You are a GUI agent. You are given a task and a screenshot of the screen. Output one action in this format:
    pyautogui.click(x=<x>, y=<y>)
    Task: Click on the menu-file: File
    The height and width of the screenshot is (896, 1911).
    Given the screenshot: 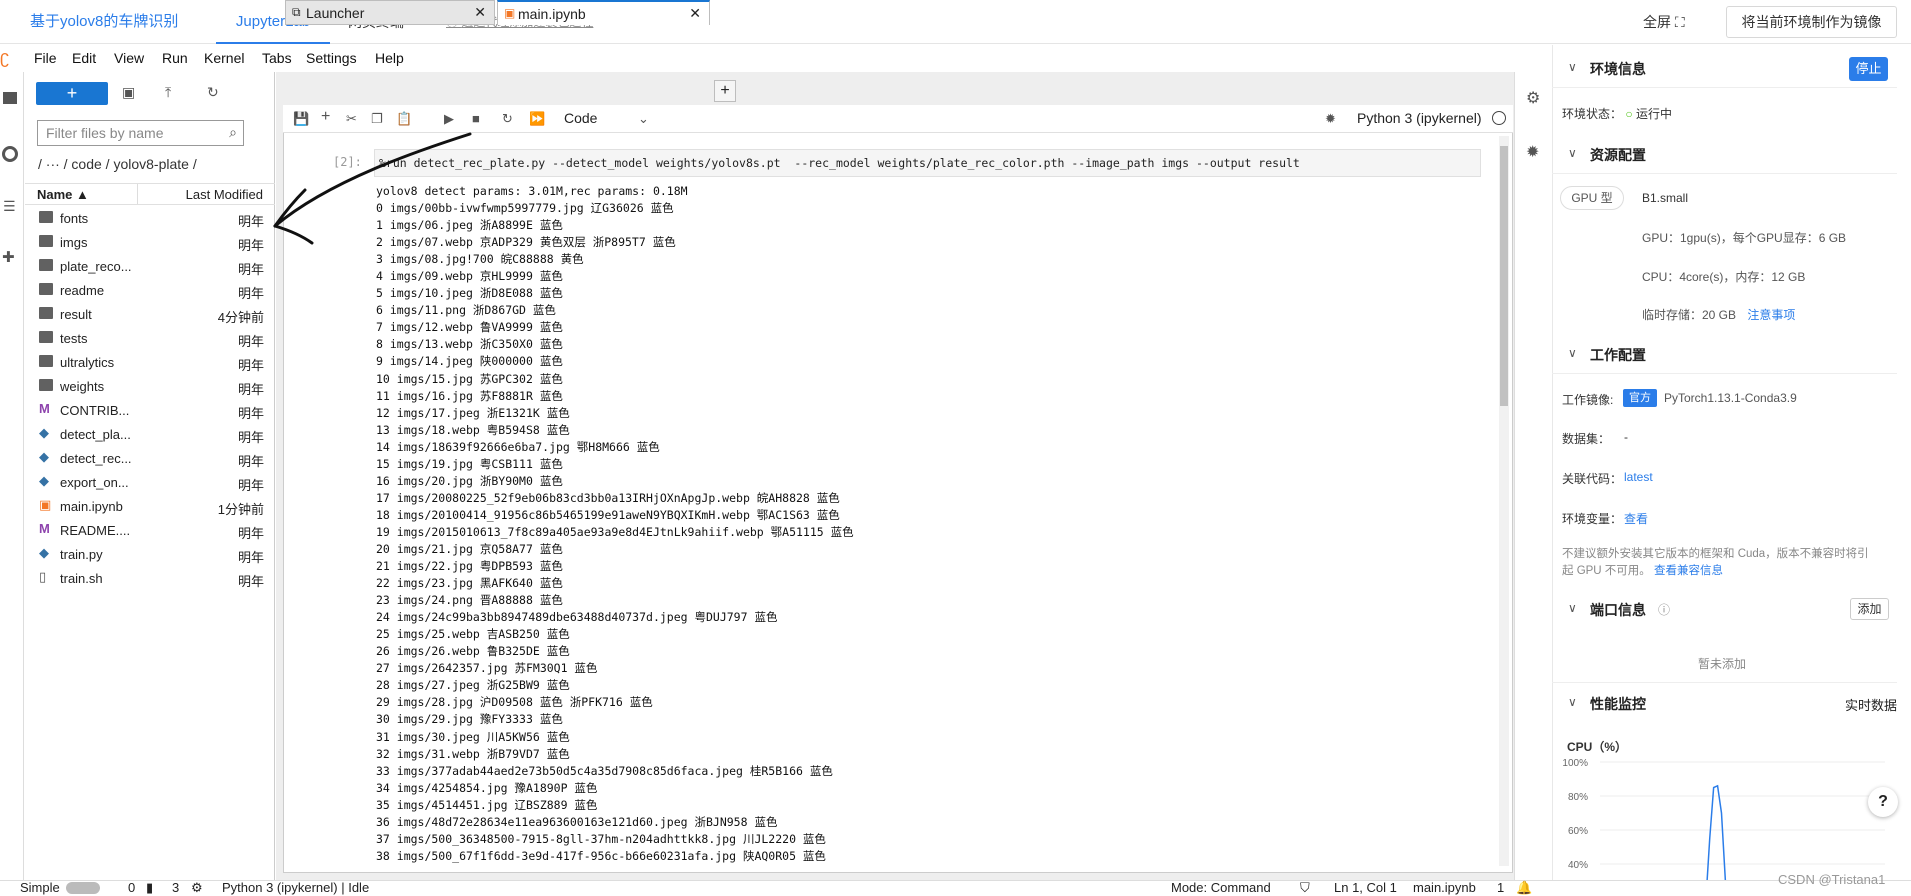 What is the action you would take?
    pyautogui.click(x=45, y=58)
    